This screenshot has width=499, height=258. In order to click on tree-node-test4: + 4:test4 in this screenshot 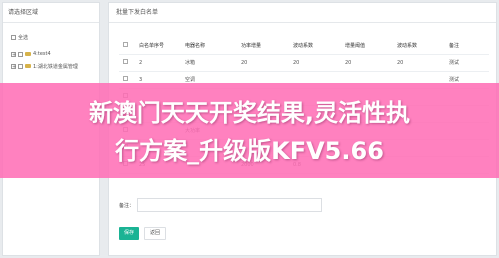, I will do `click(51, 54)`.